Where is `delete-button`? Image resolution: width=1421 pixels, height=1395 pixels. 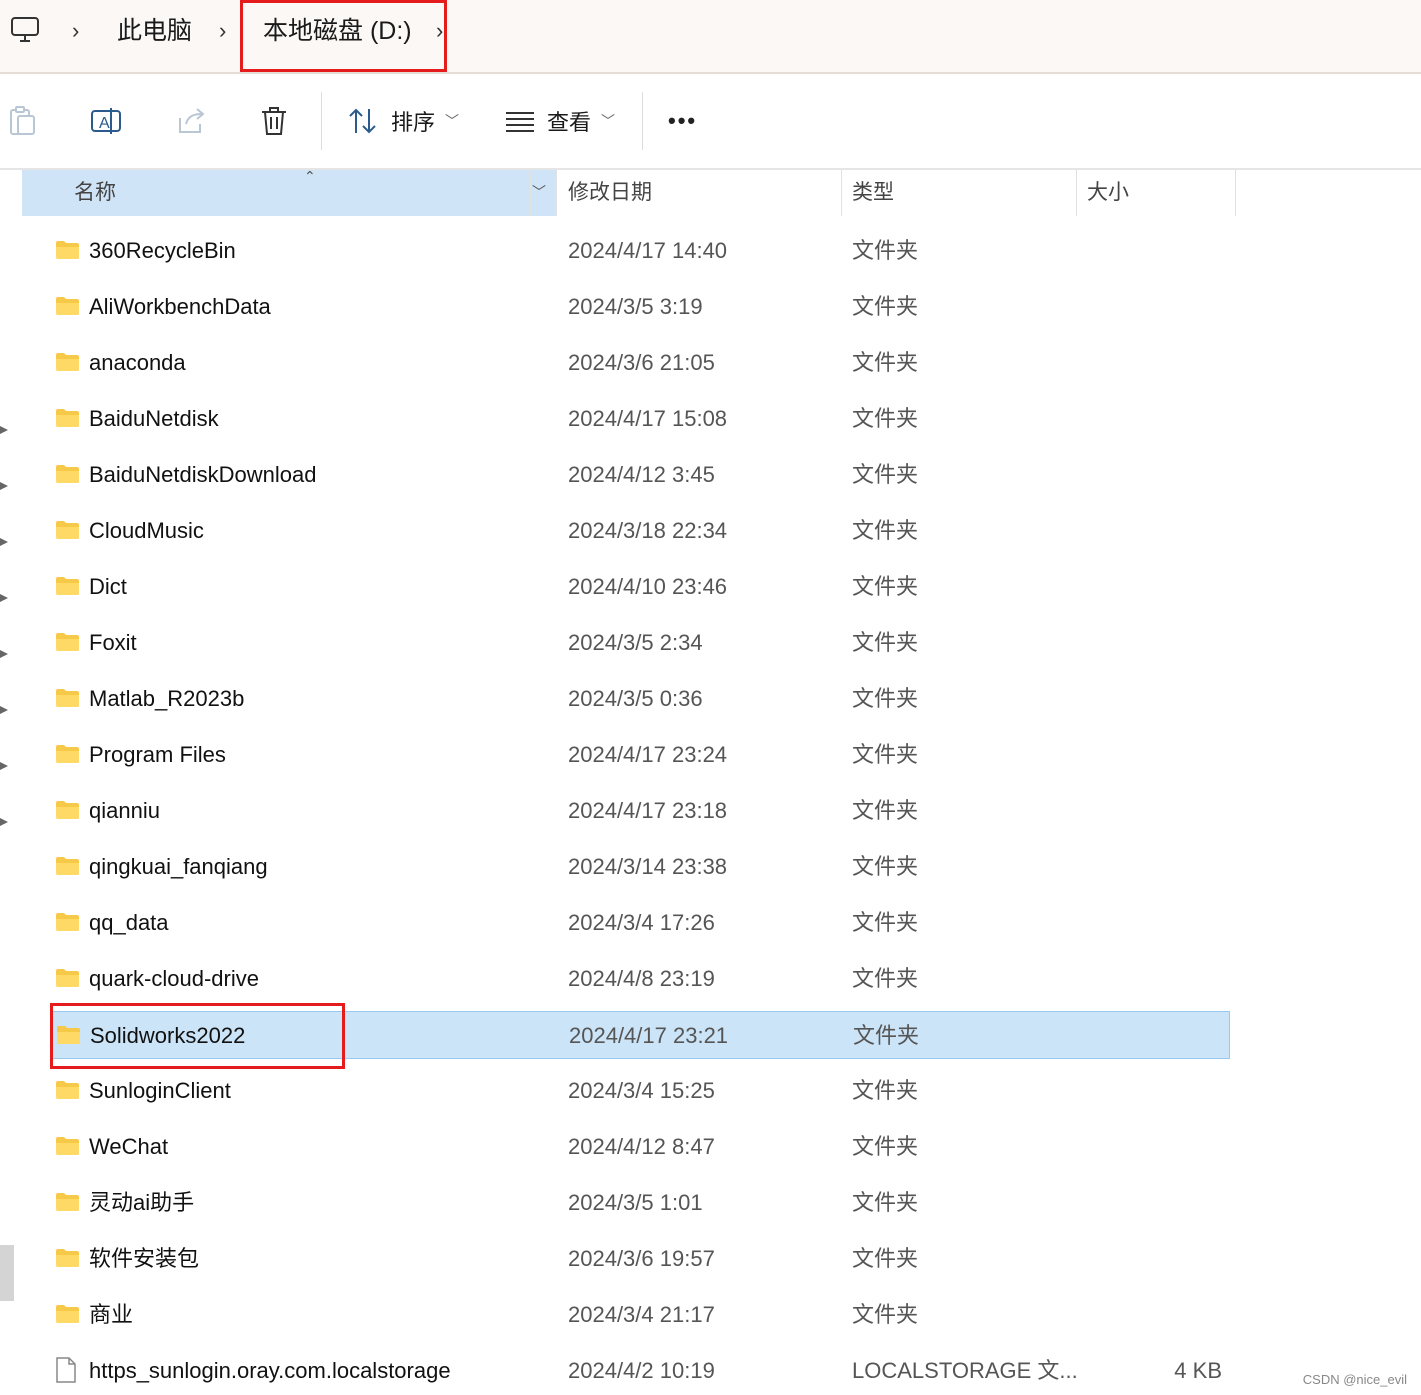
delete-button is located at coordinates (274, 121).